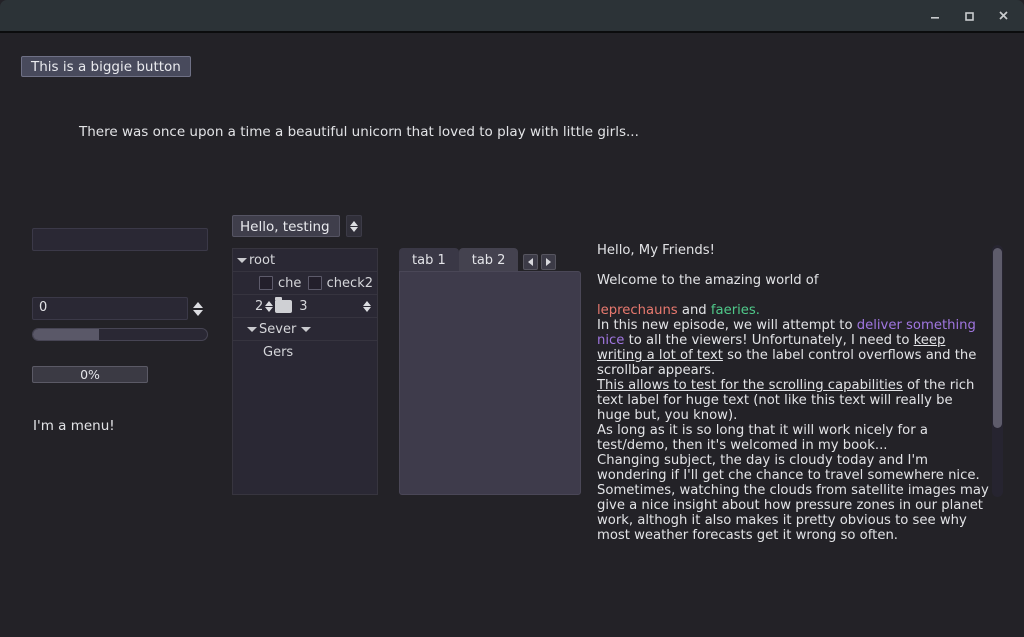 Image resolution: width=1024 pixels, height=637 pixels. Describe the element at coordinates (120, 239) in the screenshot. I see `text-input` at that location.